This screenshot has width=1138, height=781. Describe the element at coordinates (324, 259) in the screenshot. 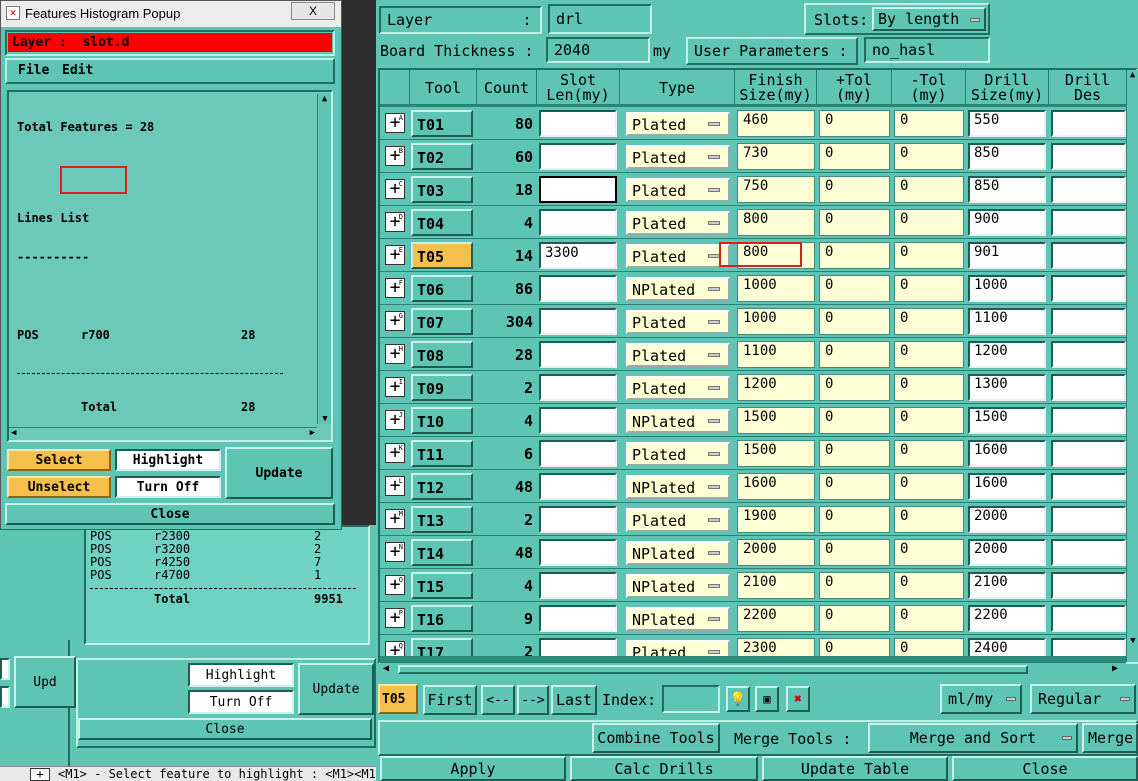

I see `popup-vertical-scrollbar: ▲ ▼` at that location.